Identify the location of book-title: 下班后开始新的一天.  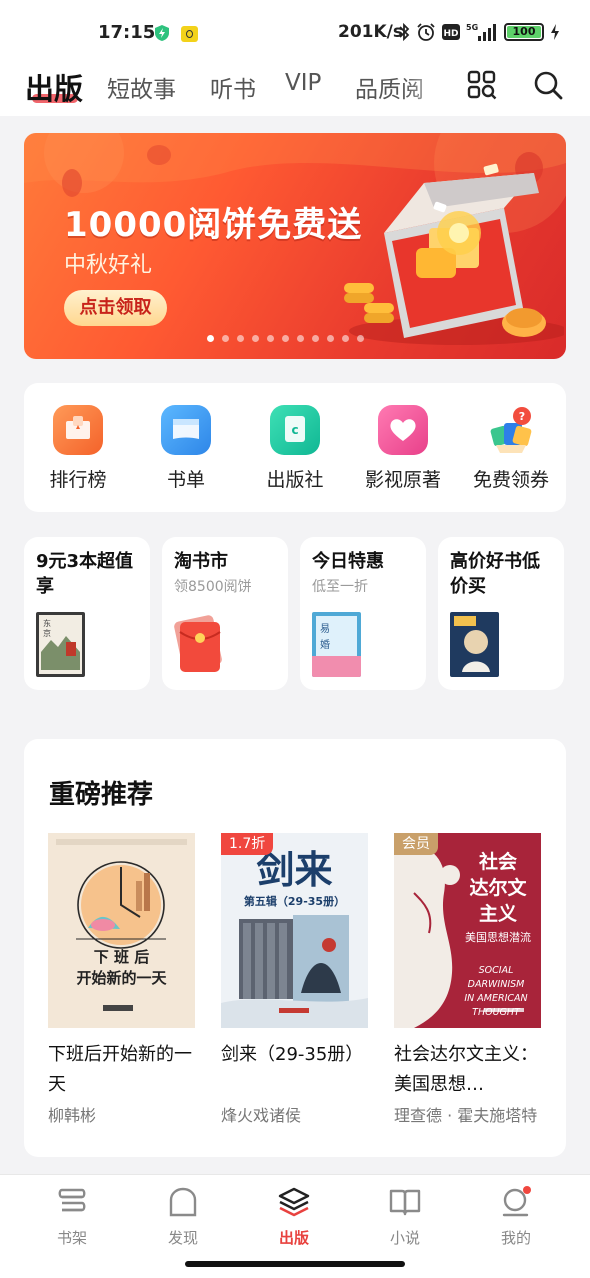
(120, 1069).